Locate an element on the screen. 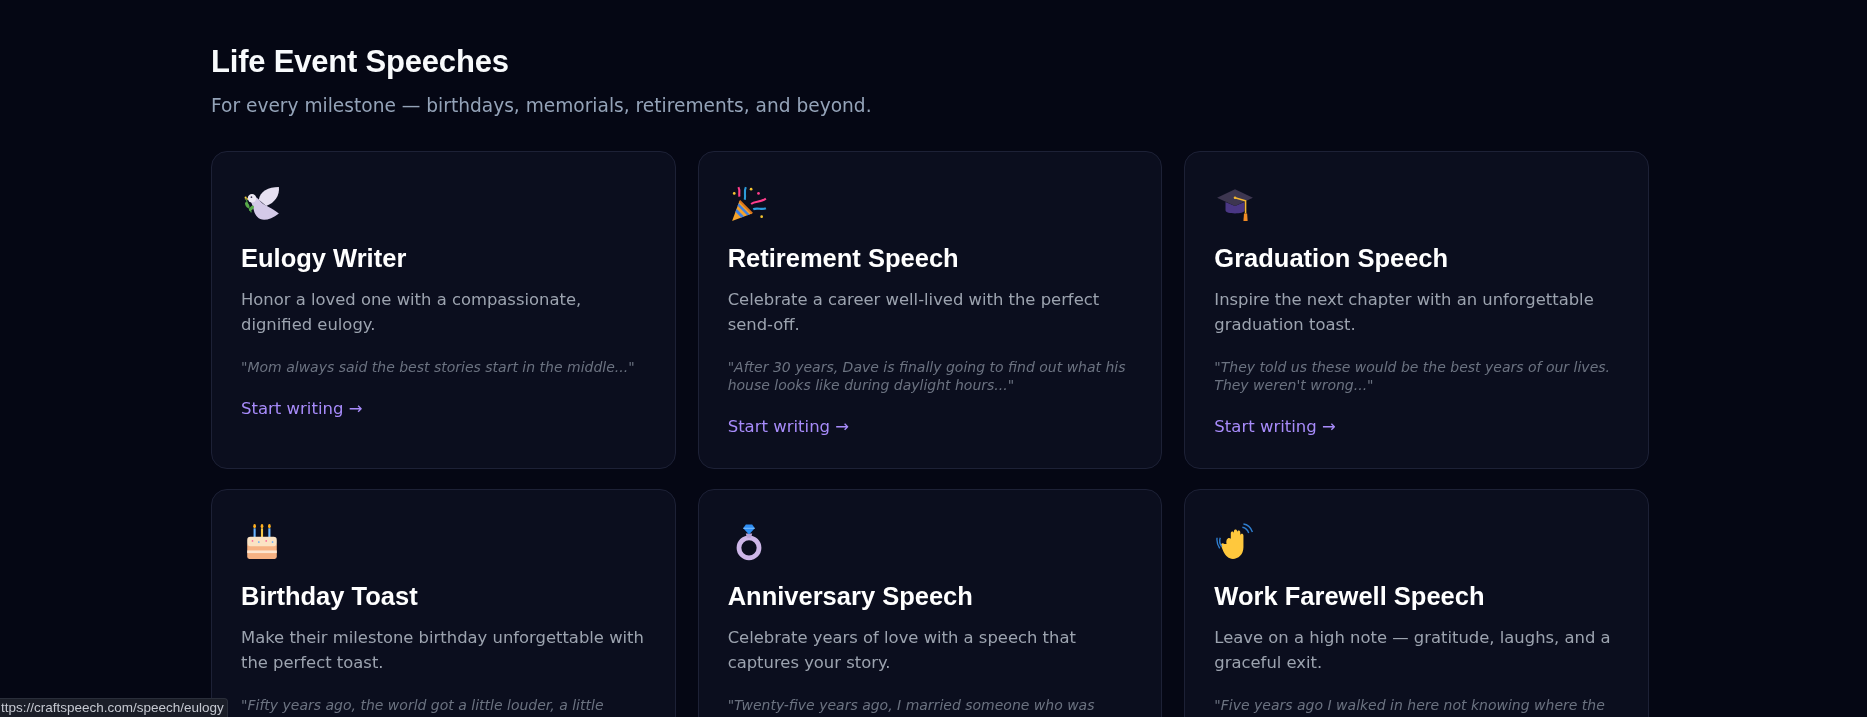 The image size is (1867, 717). card-title: Birthday Toast is located at coordinates (329, 596).